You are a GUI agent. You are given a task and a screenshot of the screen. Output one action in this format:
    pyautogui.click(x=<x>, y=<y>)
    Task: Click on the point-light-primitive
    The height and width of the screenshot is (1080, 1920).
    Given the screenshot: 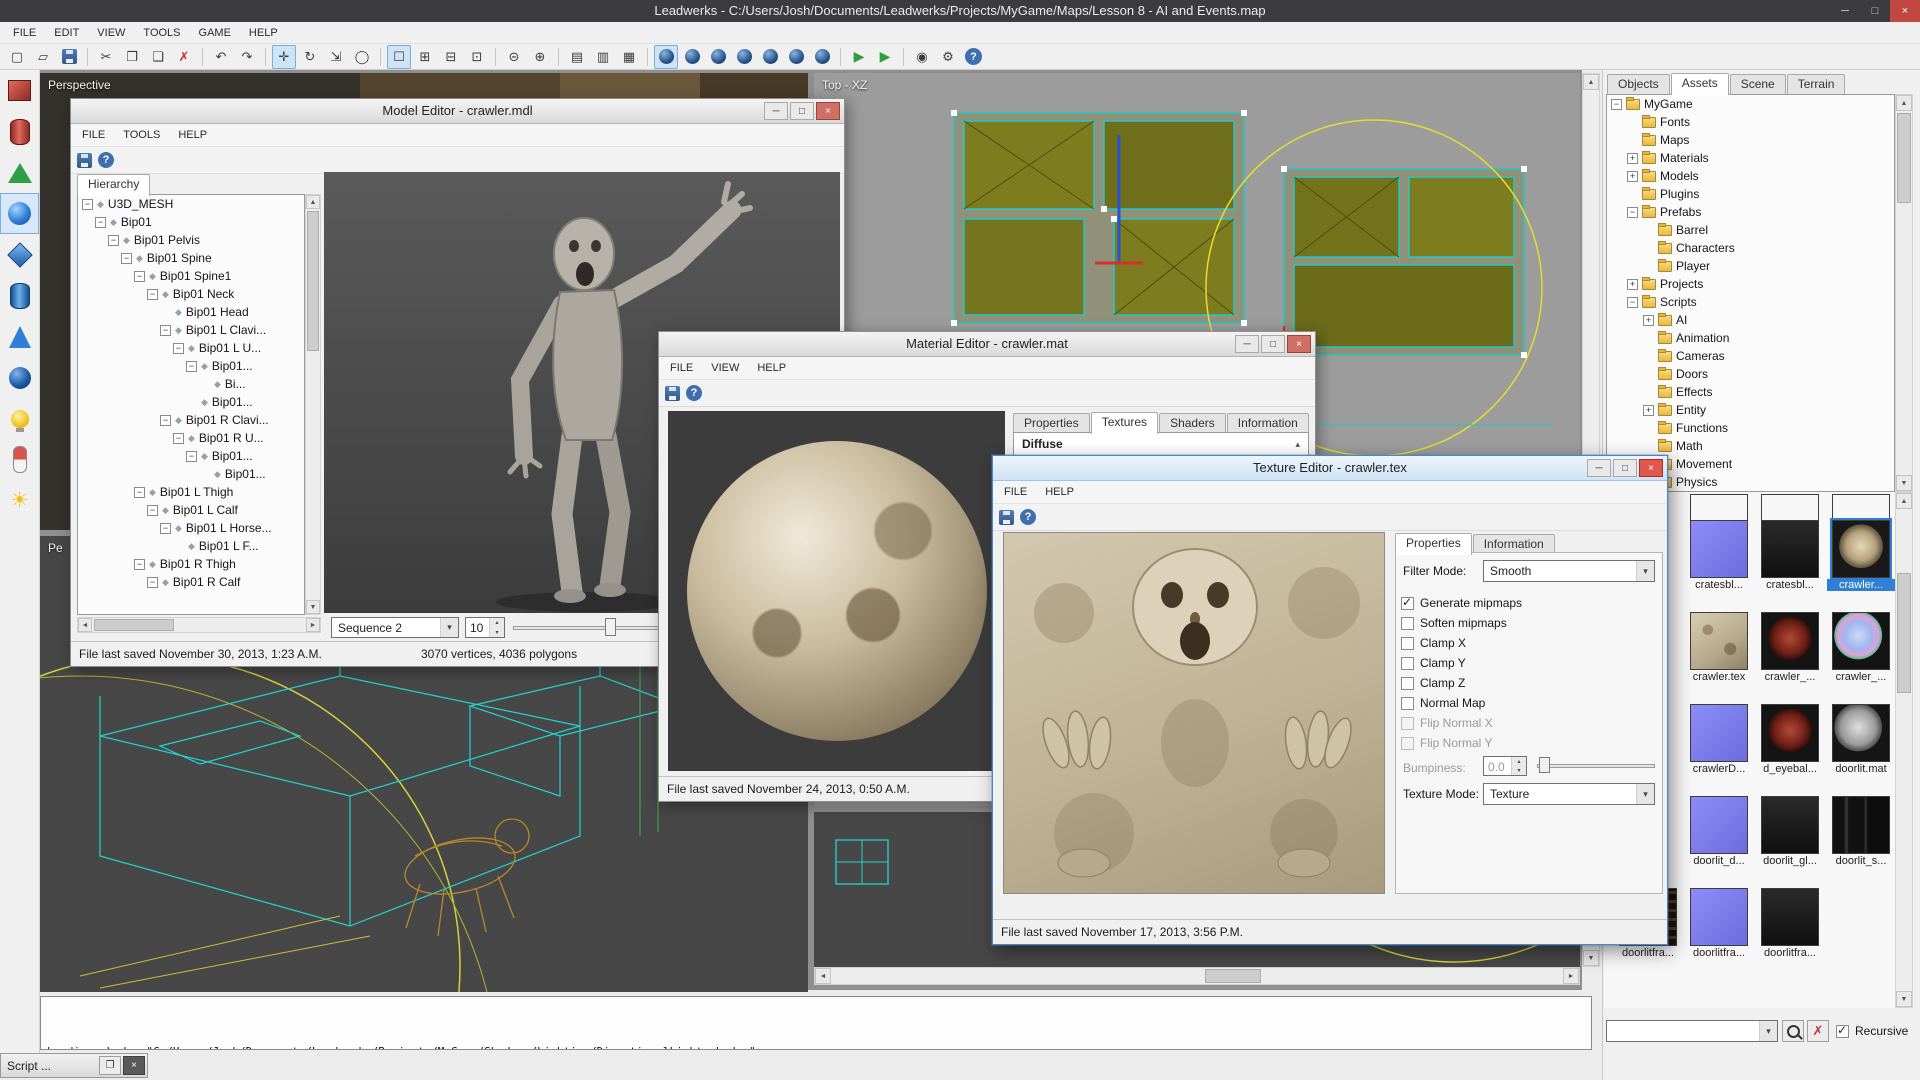 What is the action you would take?
    pyautogui.click(x=19, y=418)
    